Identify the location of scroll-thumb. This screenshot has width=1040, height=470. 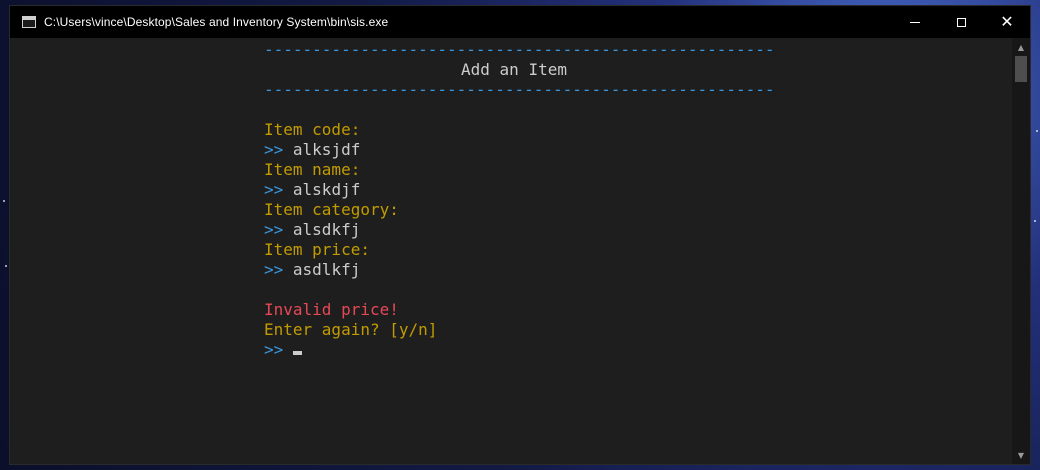
(1021, 69).